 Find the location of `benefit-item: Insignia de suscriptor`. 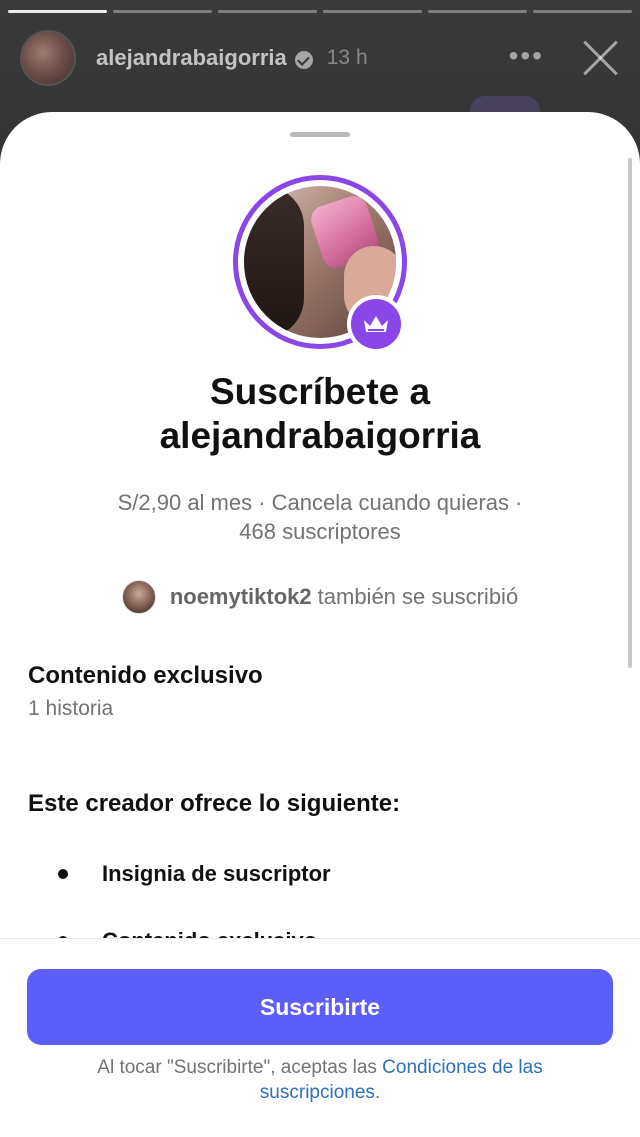

benefit-item: Insignia de suscriptor is located at coordinates (194, 874).